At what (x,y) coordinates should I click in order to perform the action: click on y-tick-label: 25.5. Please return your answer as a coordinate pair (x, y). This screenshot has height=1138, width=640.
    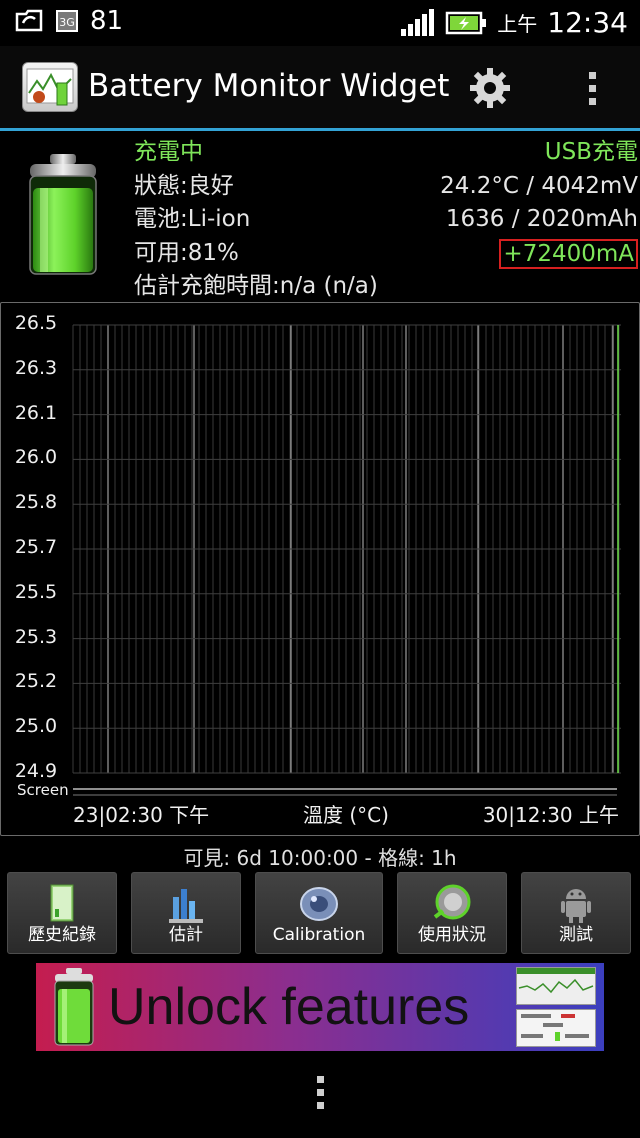
    Looking at the image, I should click on (36, 591).